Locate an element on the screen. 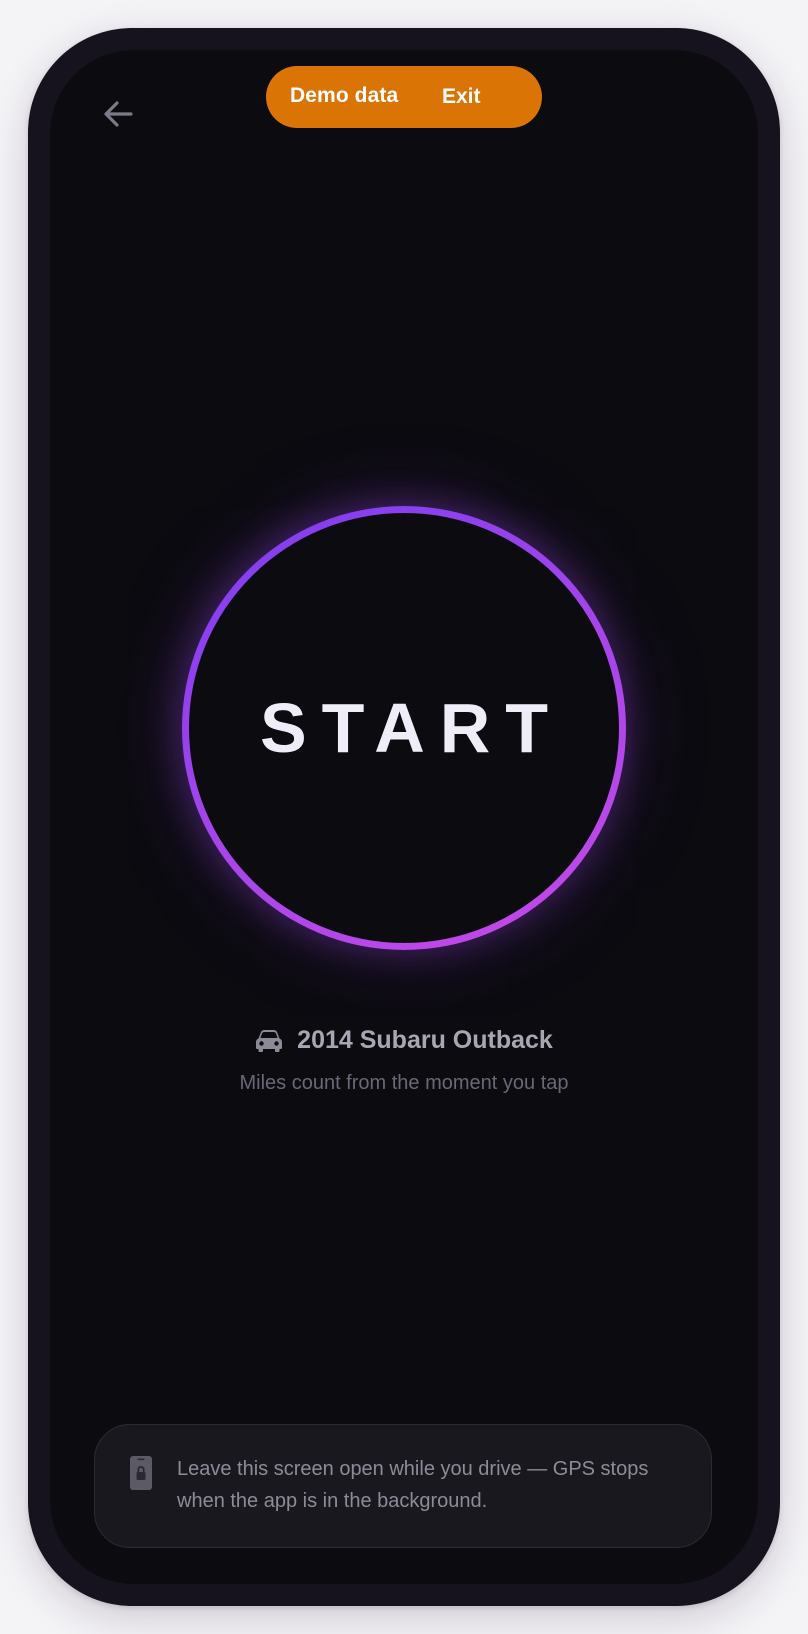 The width and height of the screenshot is (808, 1634). demo-data-label: Demo data is located at coordinates (344, 95).